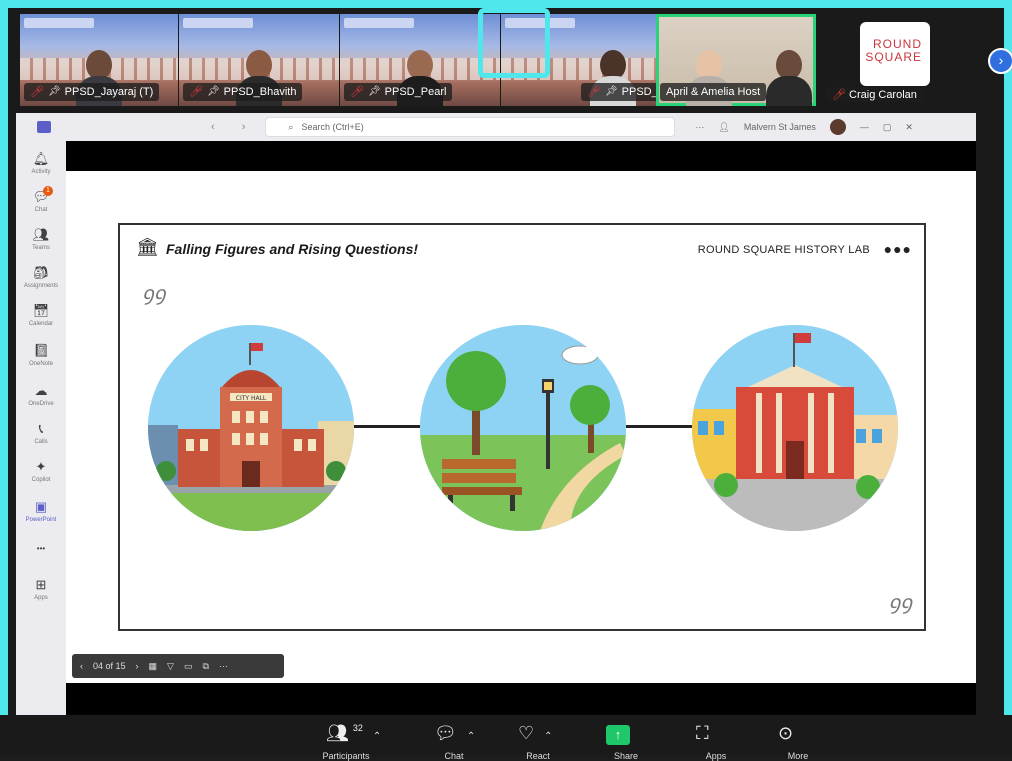 The image size is (1012, 761). I want to click on grid-view-icon: ▦, so click(153, 666).